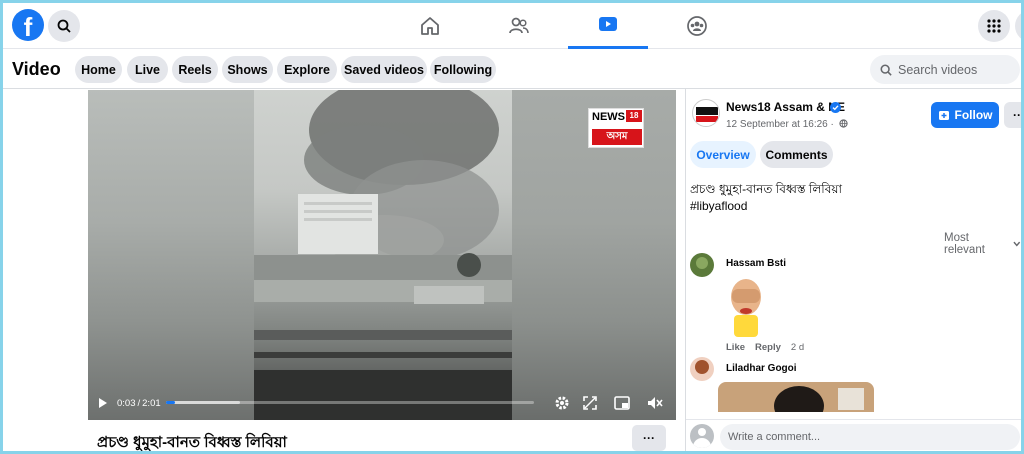 The width and height of the screenshot is (1024, 454). I want to click on page-avatar, so click(706, 113).